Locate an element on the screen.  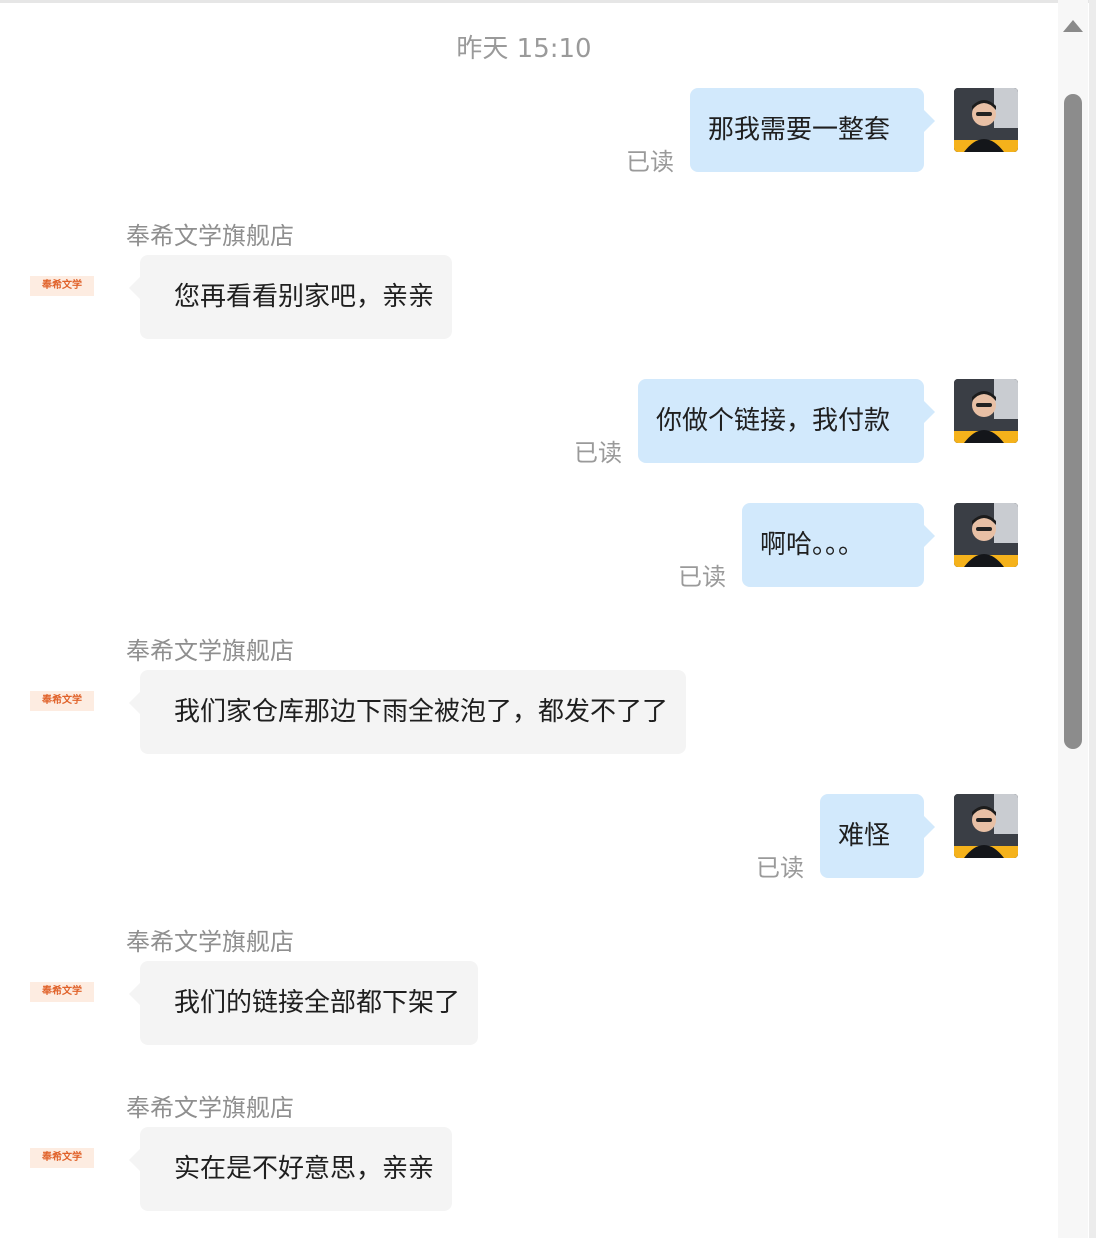
message-bubble-incoming: 实在是不好意思，亲亲 is located at coordinates (290, 1169).